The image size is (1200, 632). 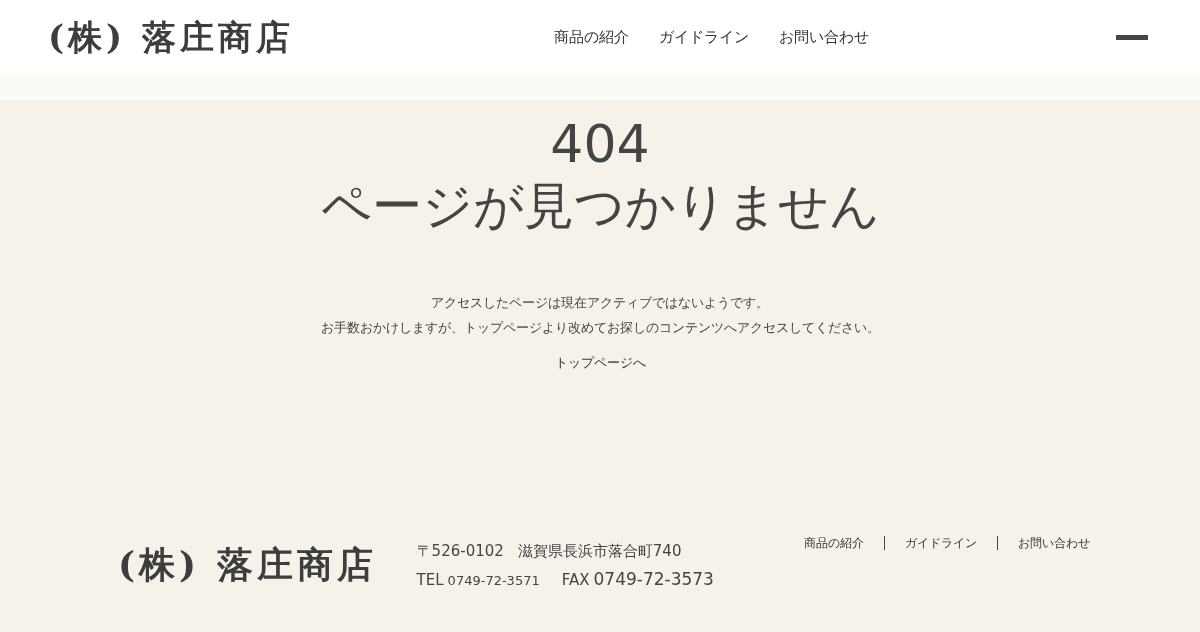 What do you see at coordinates (247, 565) in the screenshot?
I see `footer-logo: (株) 落庄商店` at bounding box center [247, 565].